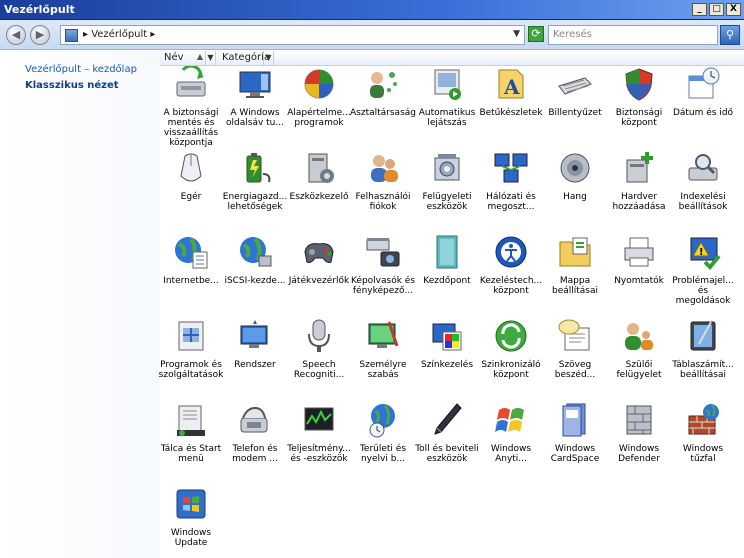 The height and width of the screenshot is (558, 744). Describe the element at coordinates (383, 420) in the screenshot. I see `regional-language-icon` at that location.